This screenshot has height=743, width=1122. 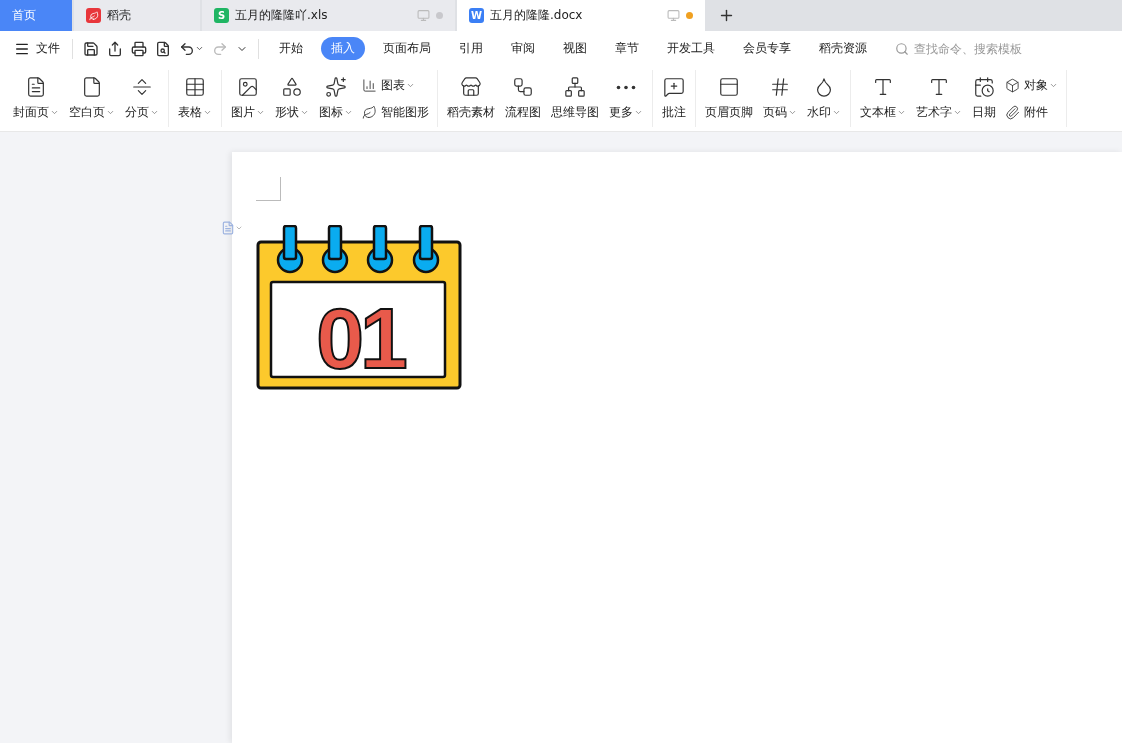 I want to click on save-icon, so click(x=91, y=48).